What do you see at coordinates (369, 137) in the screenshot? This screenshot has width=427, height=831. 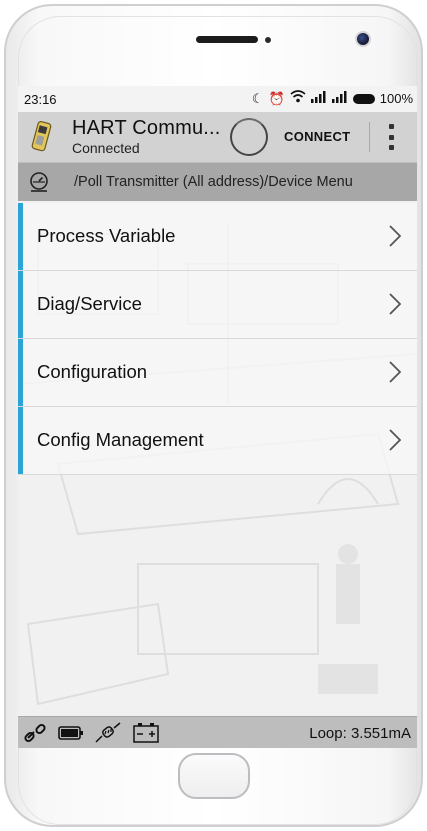 I see `divider` at bounding box center [369, 137].